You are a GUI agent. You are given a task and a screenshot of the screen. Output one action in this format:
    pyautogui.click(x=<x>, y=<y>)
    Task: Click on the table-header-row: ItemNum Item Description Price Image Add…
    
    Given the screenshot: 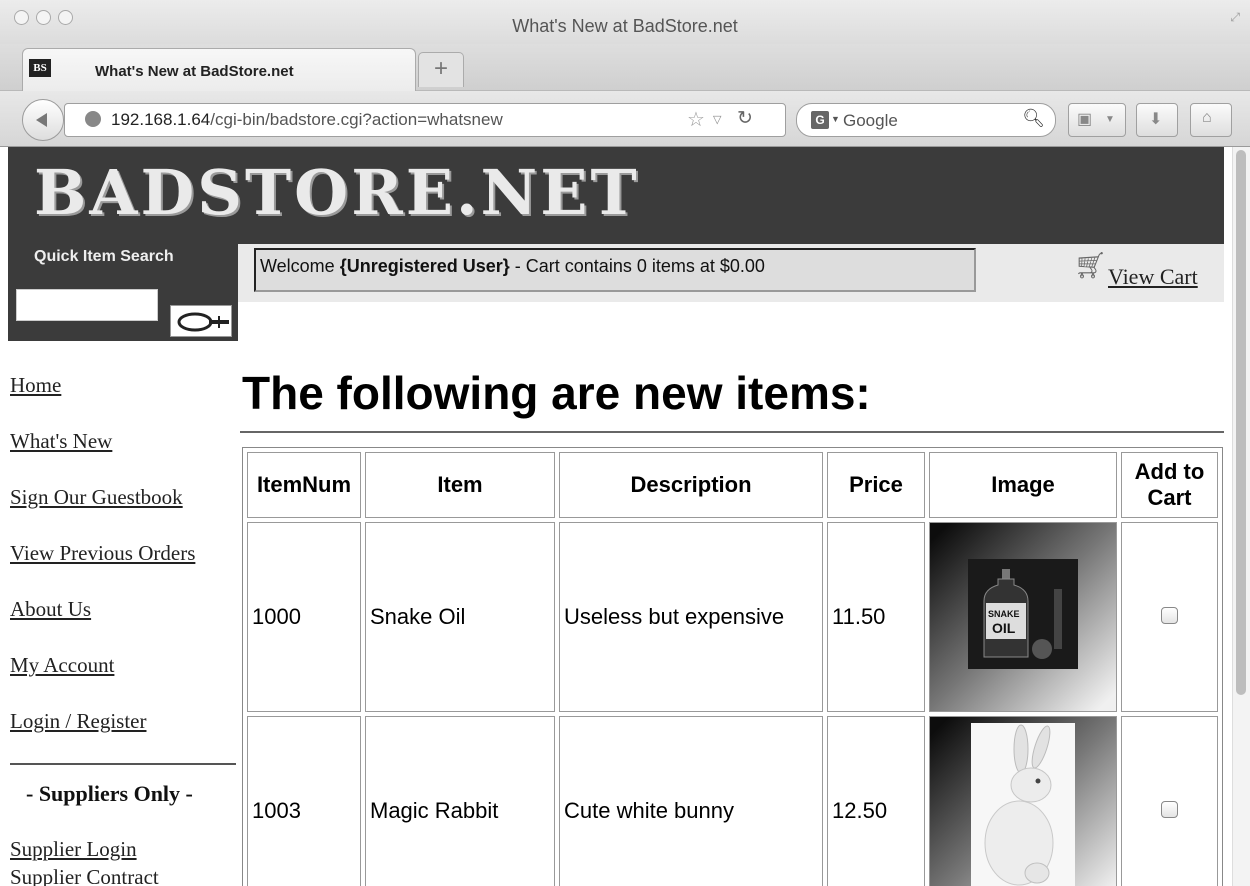 What is the action you would take?
    pyautogui.click(x=732, y=485)
    